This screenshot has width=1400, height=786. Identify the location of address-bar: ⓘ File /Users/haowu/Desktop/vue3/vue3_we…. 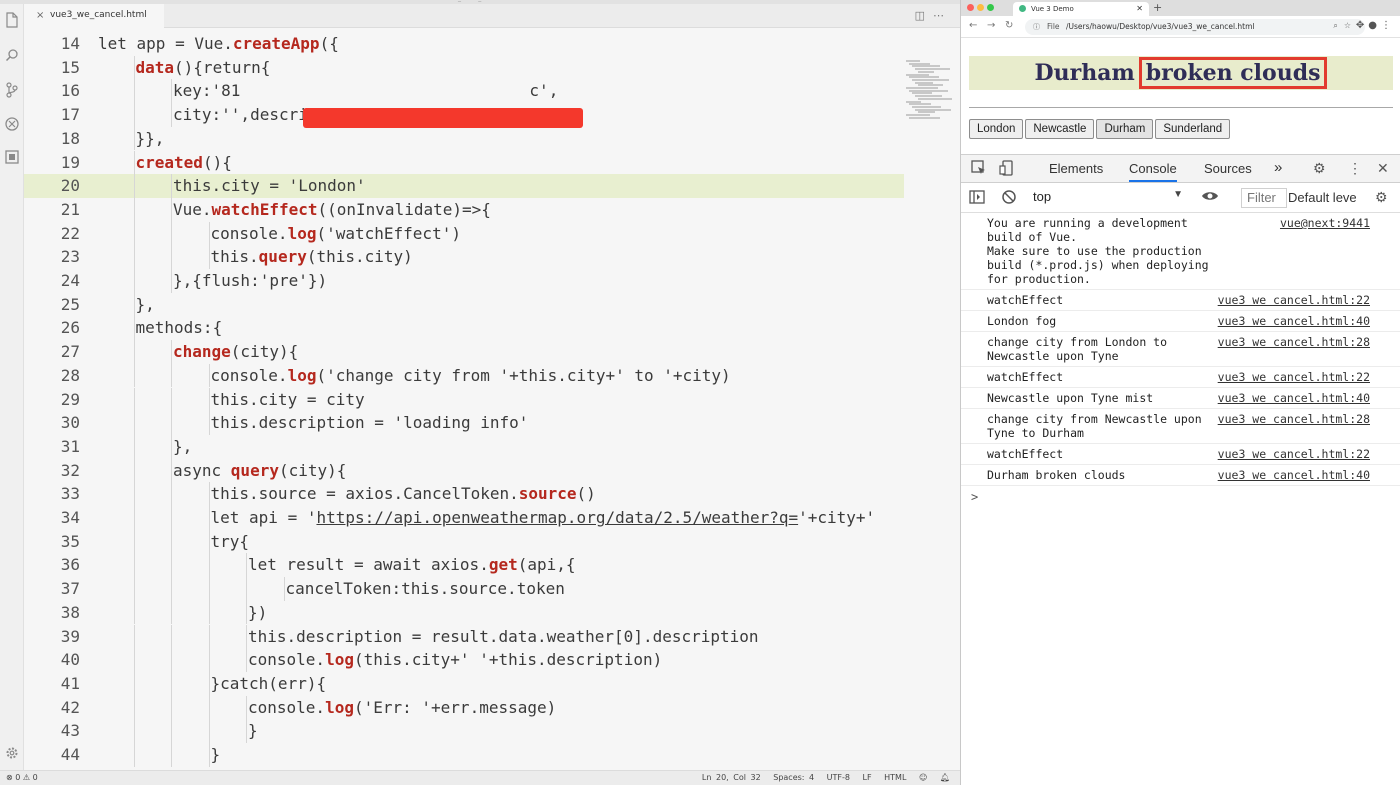
(1195, 27).